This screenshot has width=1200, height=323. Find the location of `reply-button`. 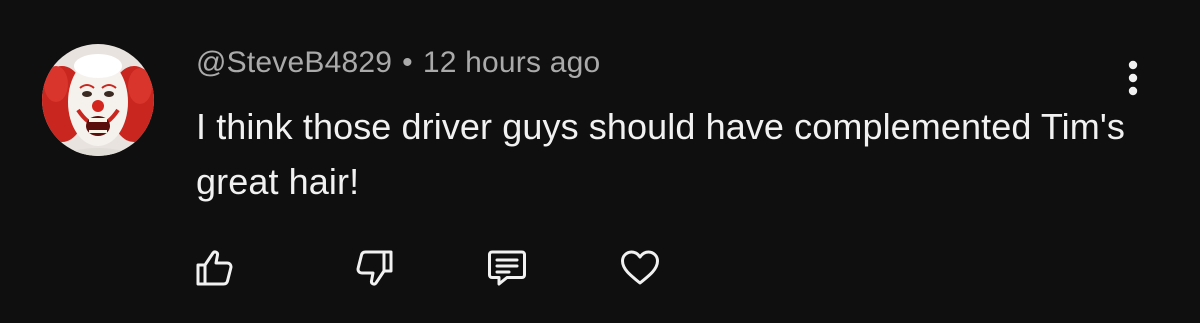

reply-button is located at coordinates (507, 268).